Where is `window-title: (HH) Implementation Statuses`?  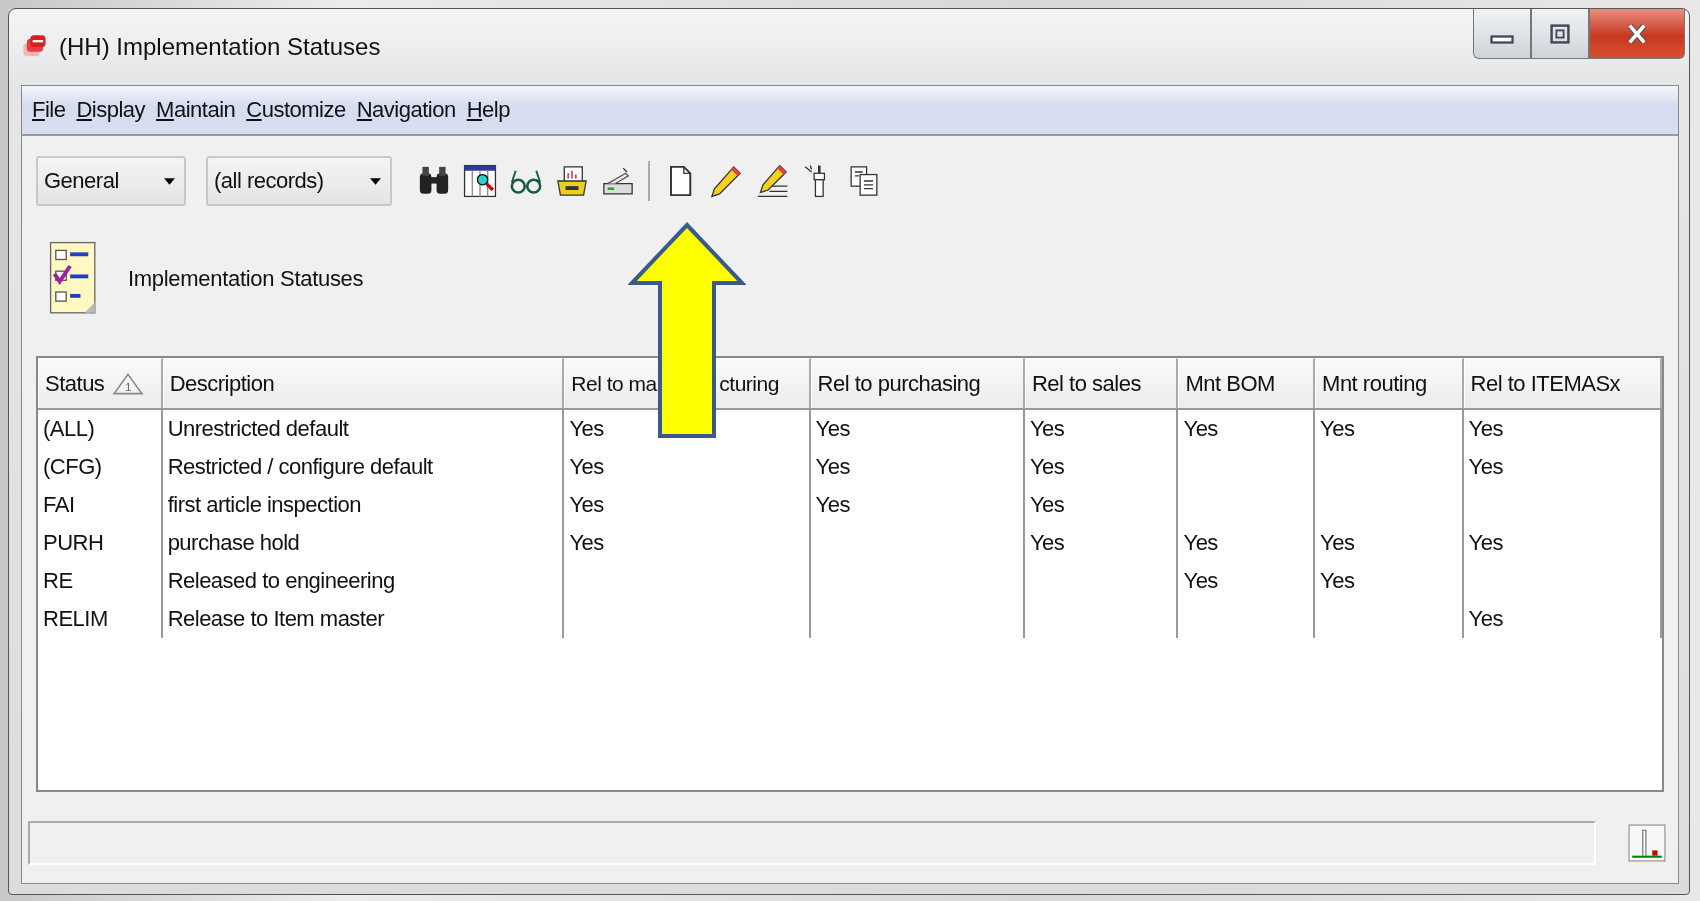
window-title: (HH) Implementation Statuses is located at coordinates (220, 47).